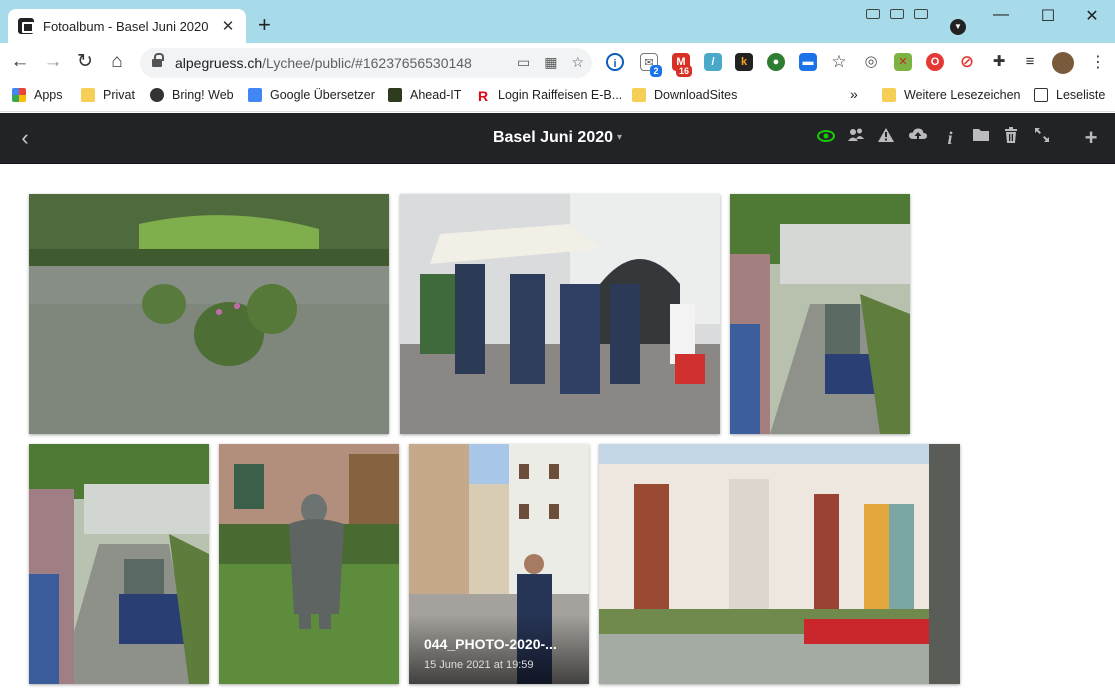 This screenshot has height=693, width=1115. I want to click on apps-grid-icon, so click(19, 95).